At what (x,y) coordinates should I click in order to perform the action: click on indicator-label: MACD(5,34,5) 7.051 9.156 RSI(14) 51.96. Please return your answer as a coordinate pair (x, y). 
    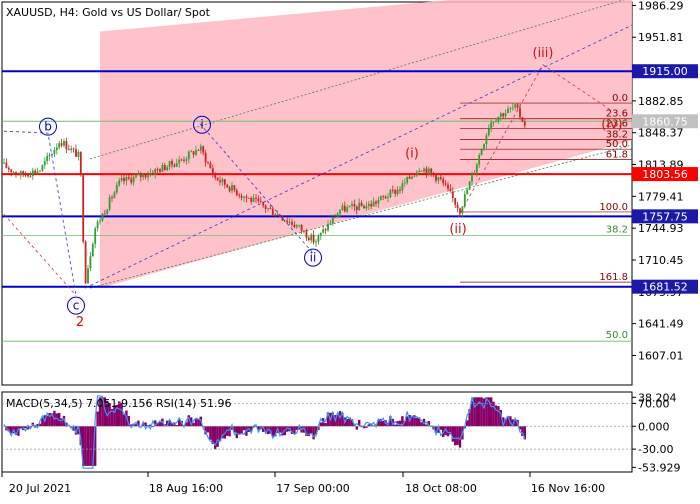
    Looking at the image, I should click on (118, 403).